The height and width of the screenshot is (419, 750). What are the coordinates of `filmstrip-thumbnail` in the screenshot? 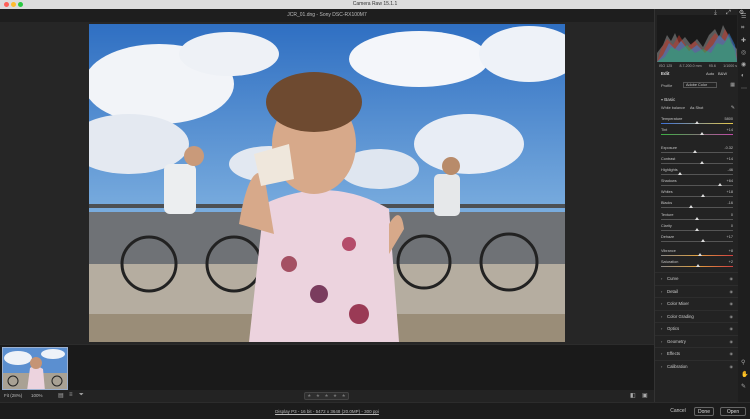 It's located at (35, 368).